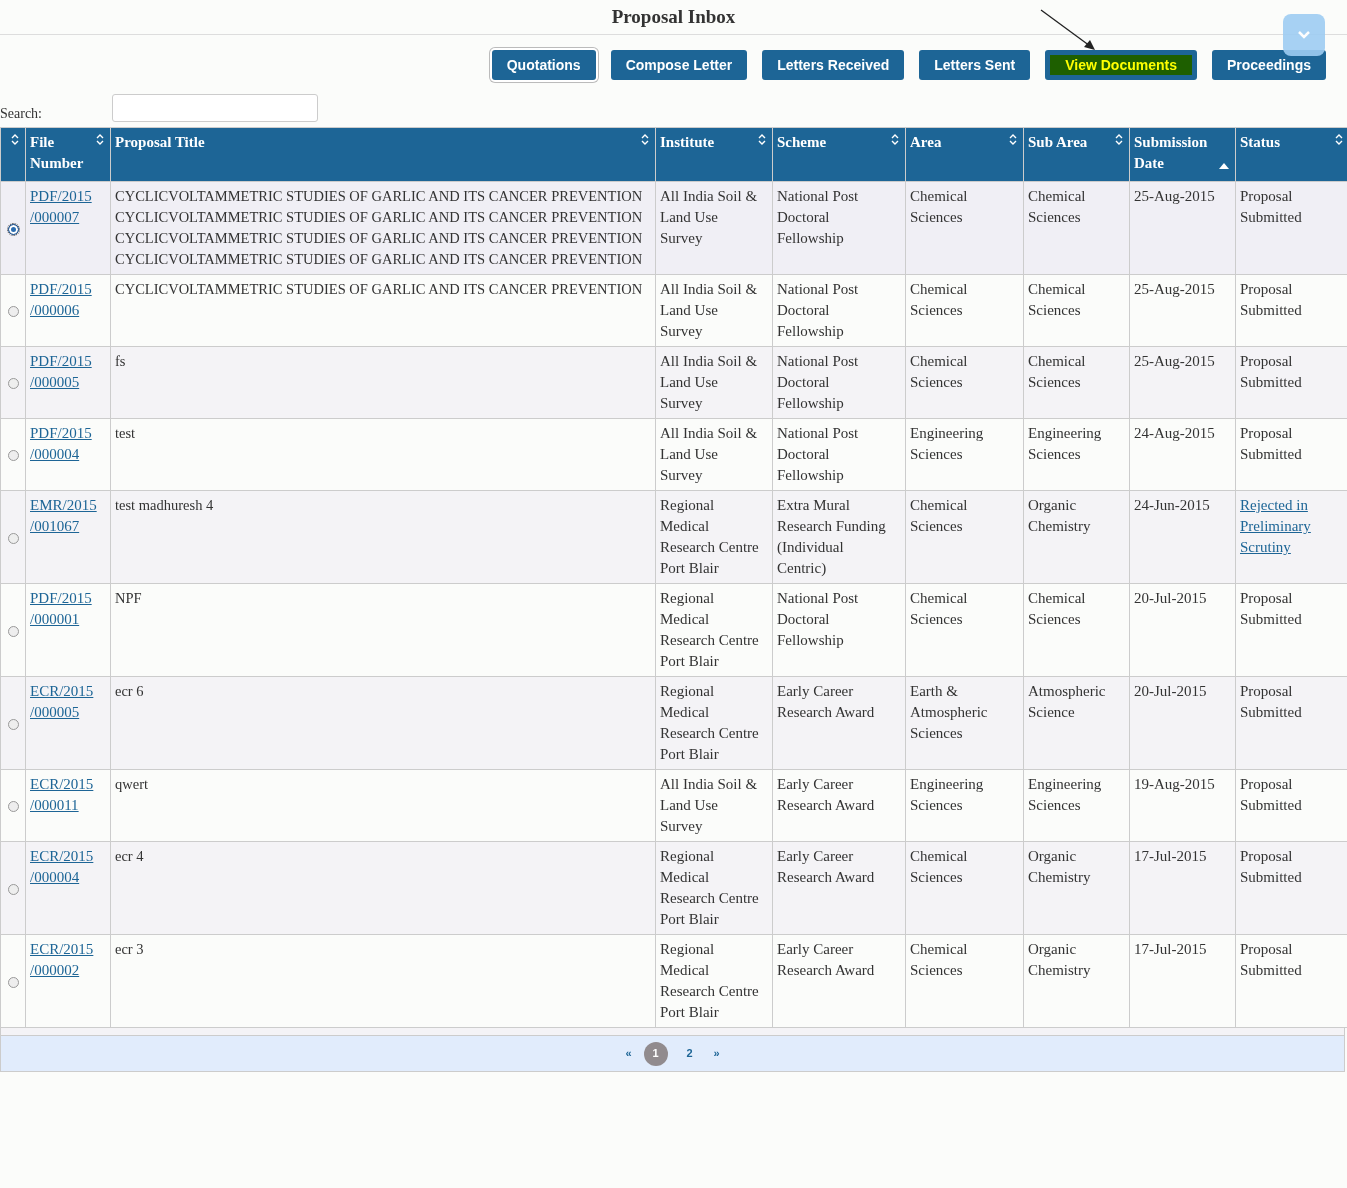  Describe the element at coordinates (1171, 598) in the screenshot. I see `table-cell-text: 20-Jul-2015` at that location.